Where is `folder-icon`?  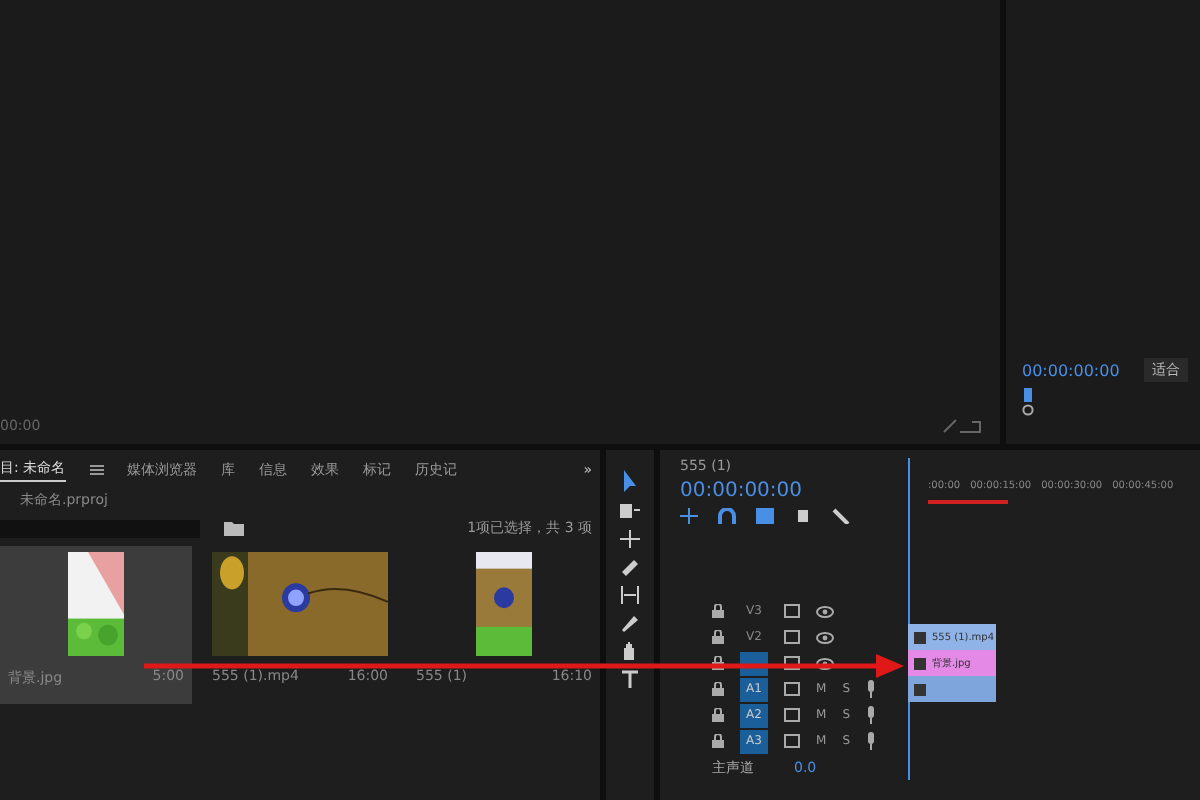 folder-icon is located at coordinates (234, 528).